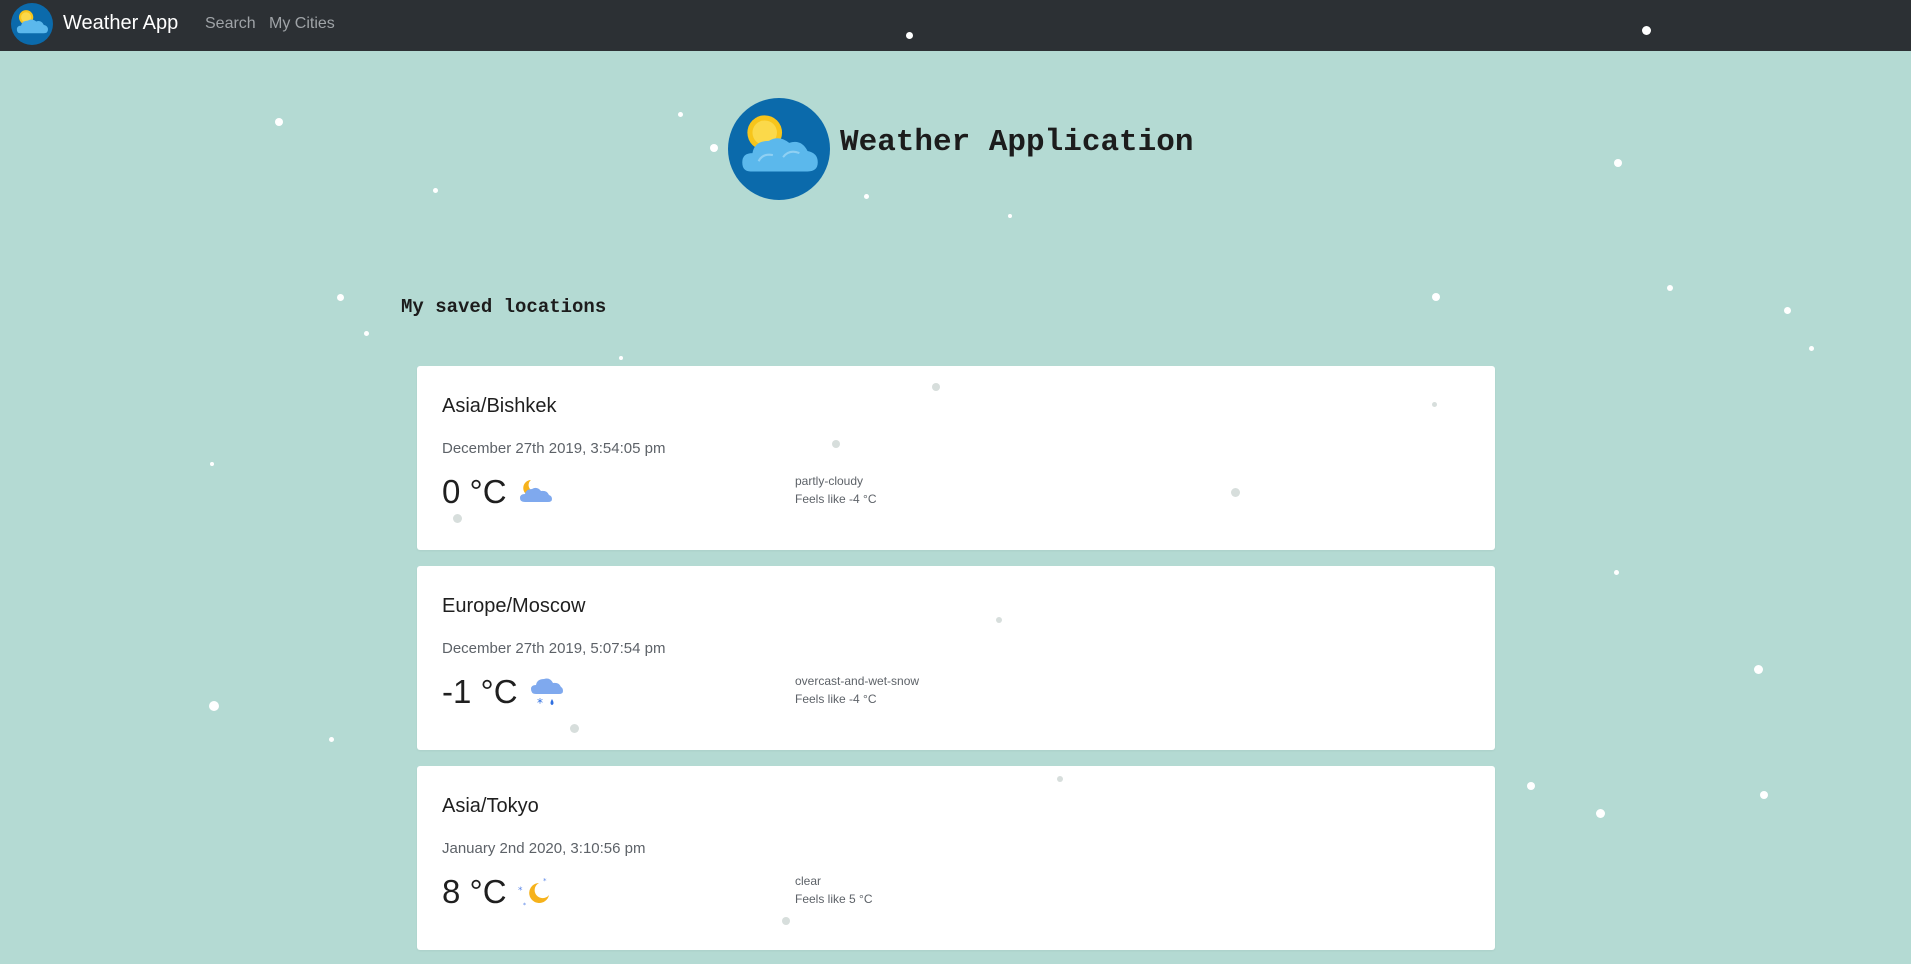 The image size is (1911, 964). Describe the element at coordinates (514, 606) in the screenshot. I see `card-city: Europe/Moscow` at that location.